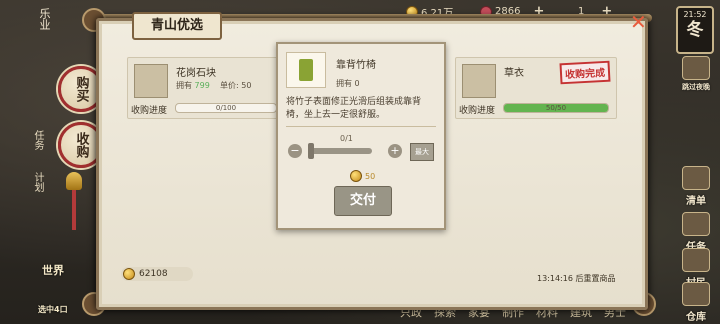  I want to click on grass-coat-icon, so click(479, 81).